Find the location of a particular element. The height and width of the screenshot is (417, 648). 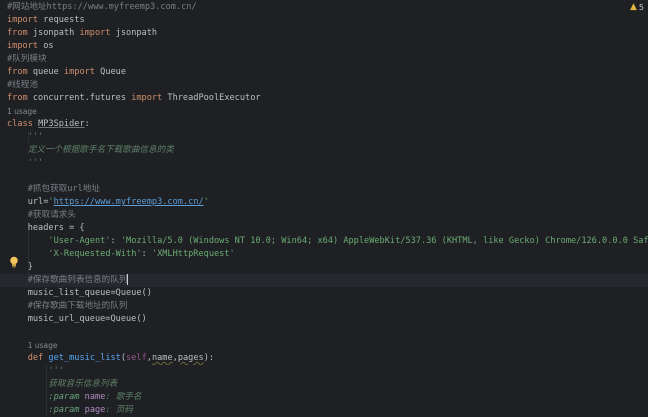

code-line: url='https://www.myfreemp3.com.cn/' is located at coordinates (324, 202).